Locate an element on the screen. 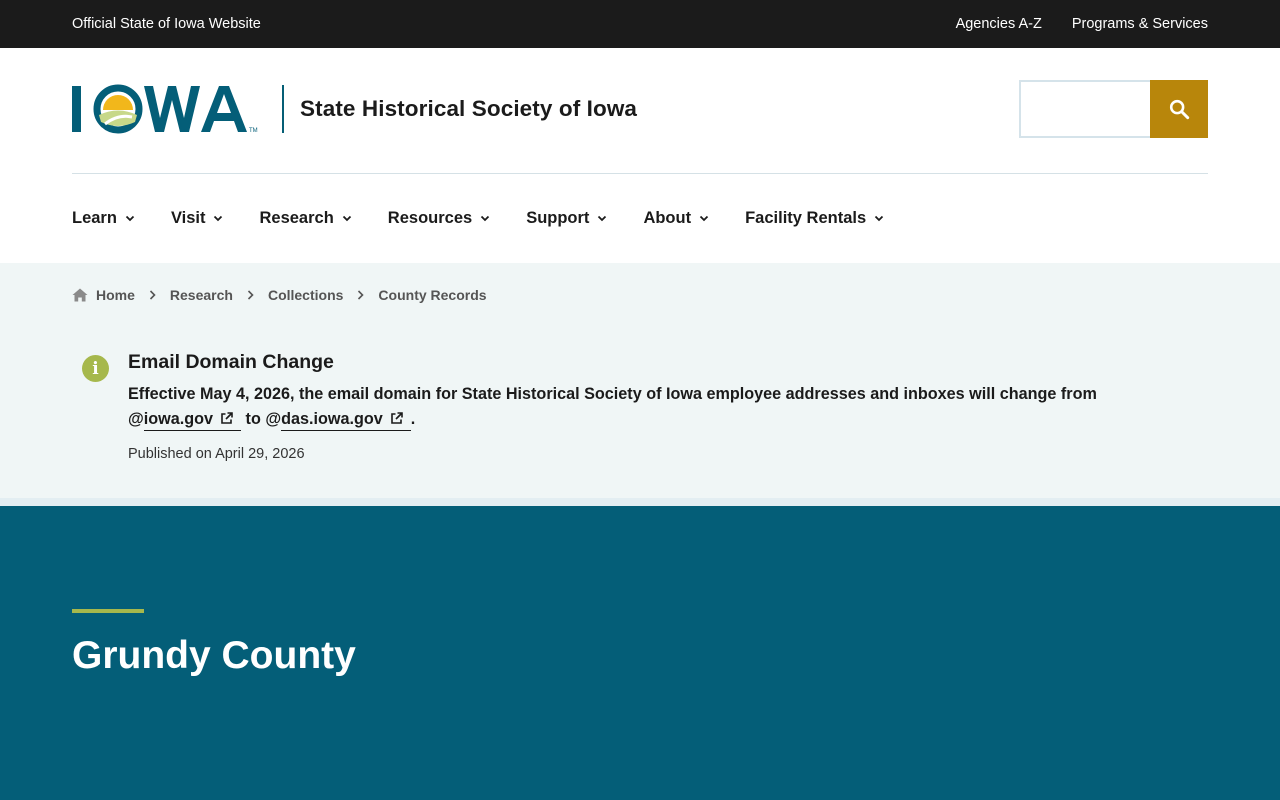 This screenshot has width=1280, height=800. logo-divider is located at coordinates (283, 109).